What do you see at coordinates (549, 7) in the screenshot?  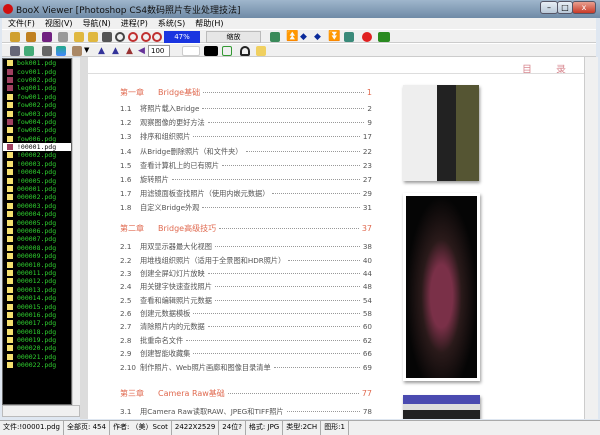 I see `minimize-button: –` at bounding box center [549, 7].